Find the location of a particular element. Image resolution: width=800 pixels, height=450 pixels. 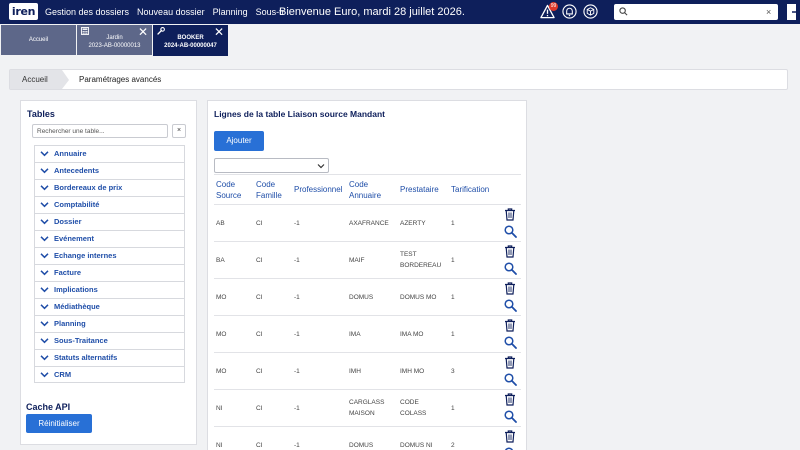

cell-prestataire: AZERTY is located at coordinates (423, 223).